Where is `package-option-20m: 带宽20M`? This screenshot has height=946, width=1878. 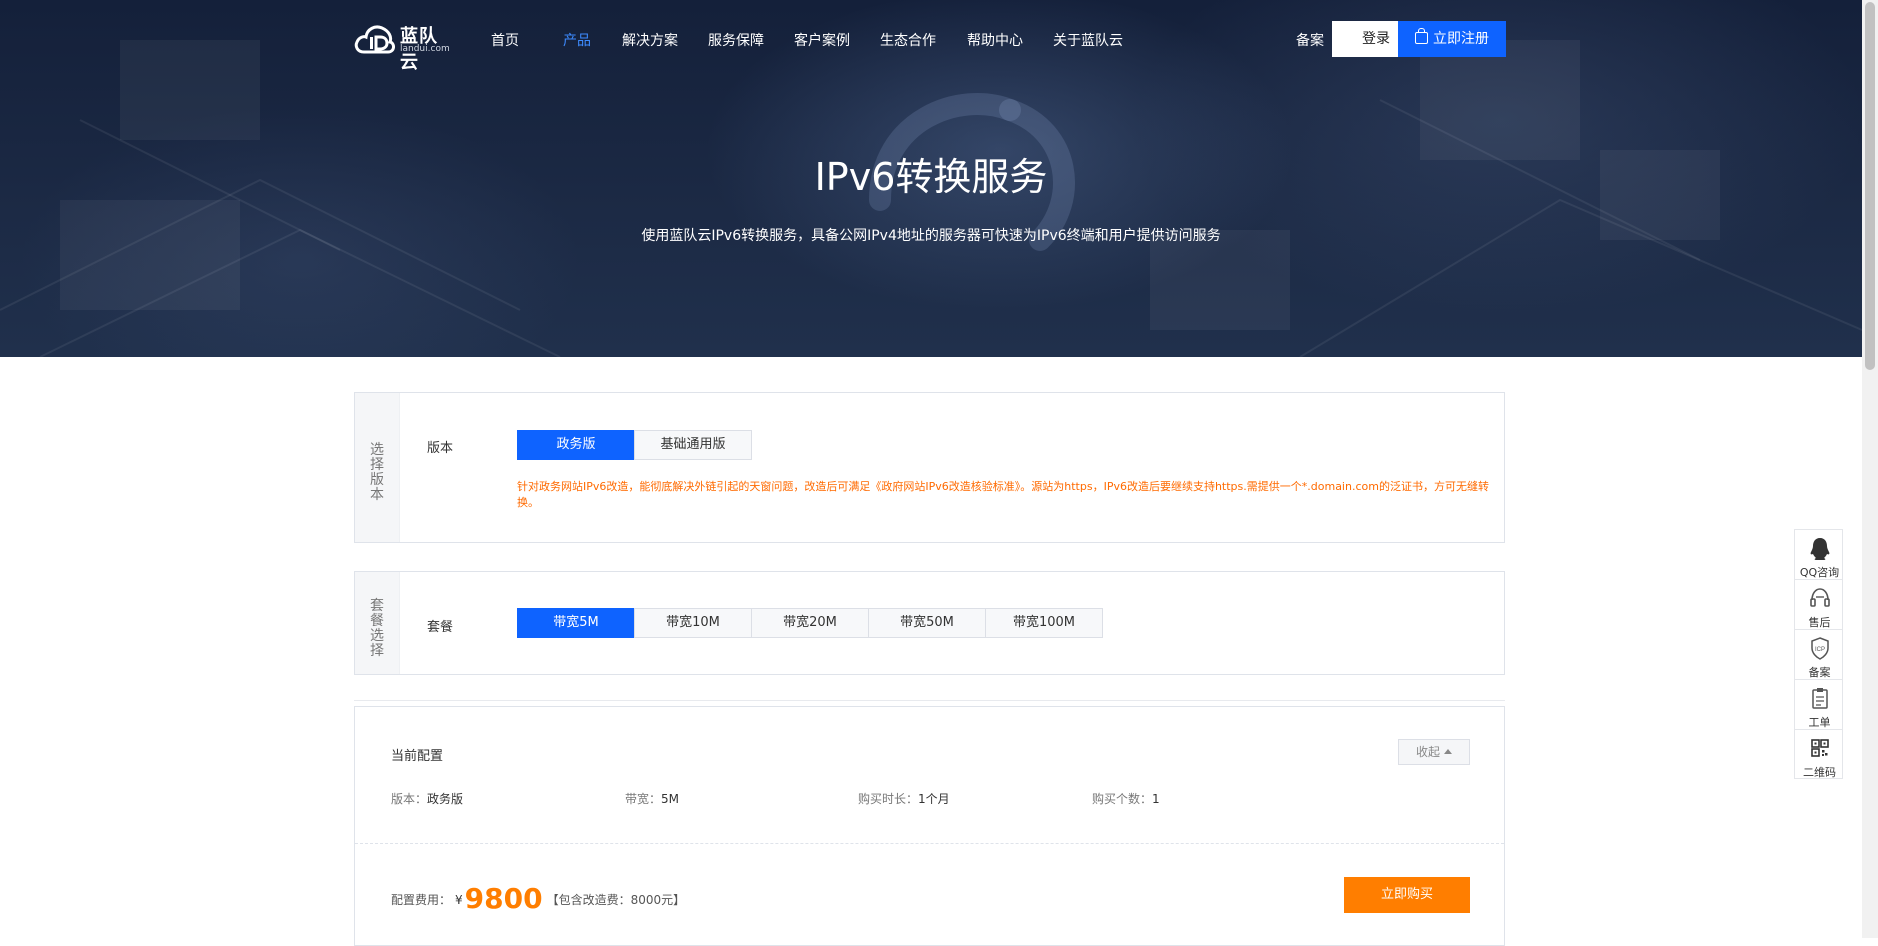 package-option-20m: 带宽20M is located at coordinates (810, 623).